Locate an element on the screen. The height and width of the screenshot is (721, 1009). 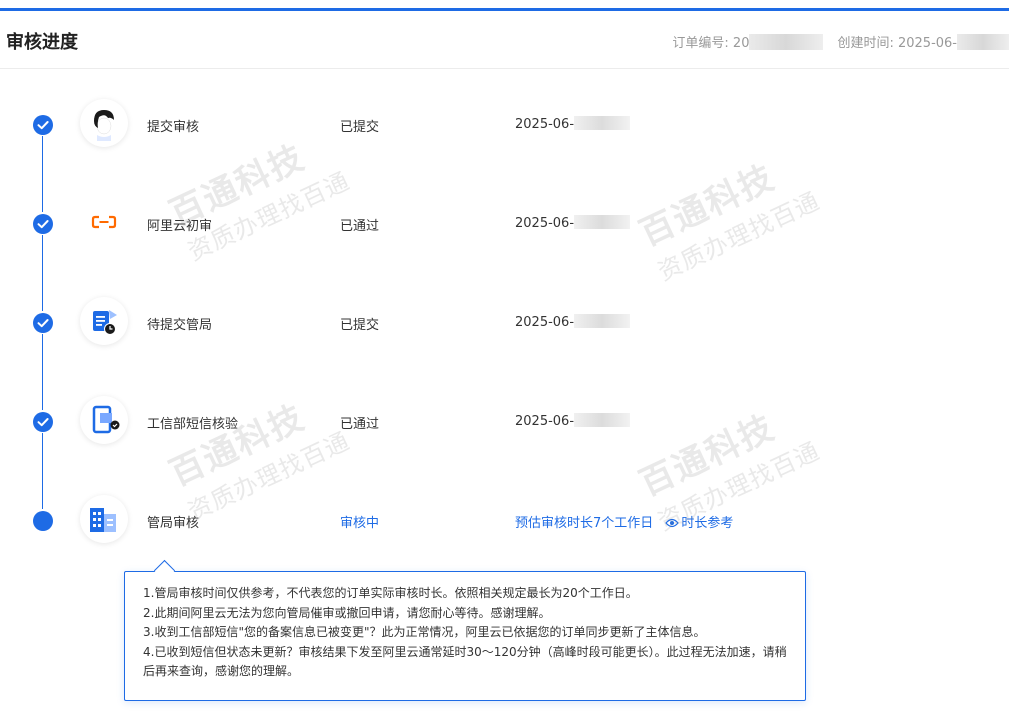
eye-icon is located at coordinates (672, 523).